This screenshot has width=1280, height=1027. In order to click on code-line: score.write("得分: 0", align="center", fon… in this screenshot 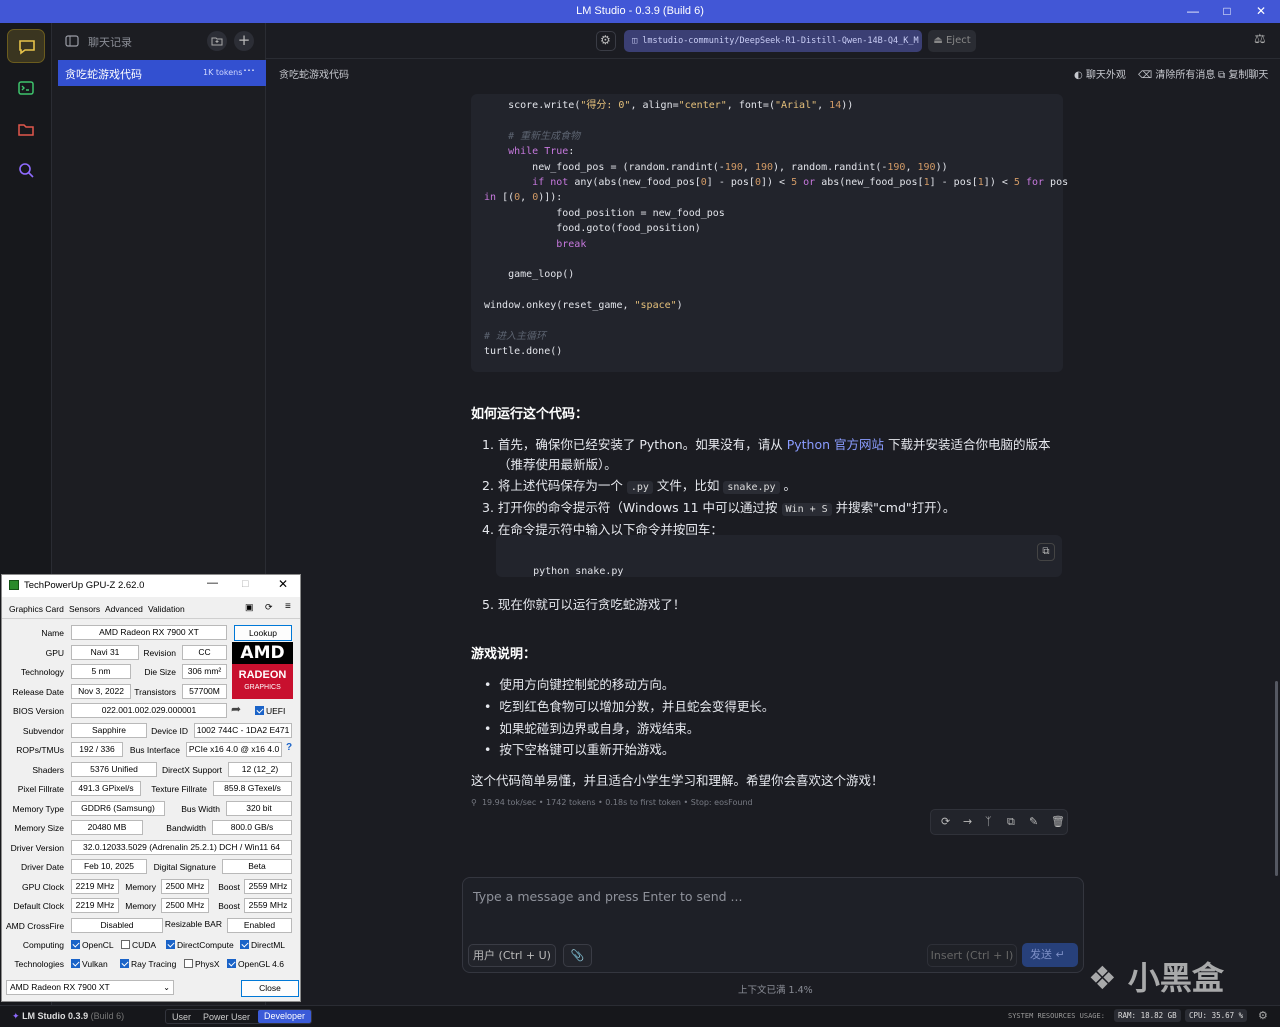, I will do `click(767, 105)`.